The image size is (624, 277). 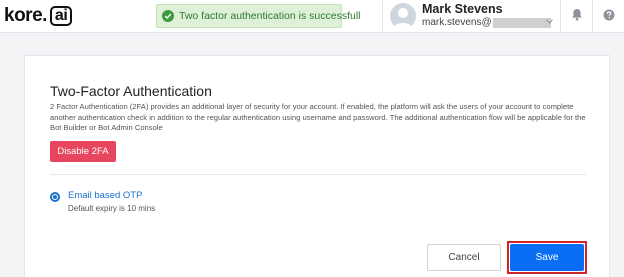 I want to click on check-circle-icon, so click(x=168, y=16).